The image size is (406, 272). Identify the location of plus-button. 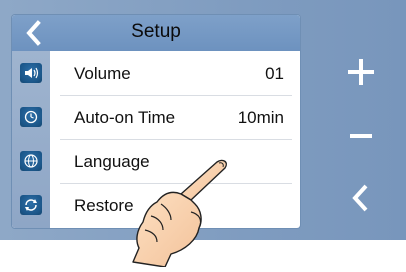
(358, 72).